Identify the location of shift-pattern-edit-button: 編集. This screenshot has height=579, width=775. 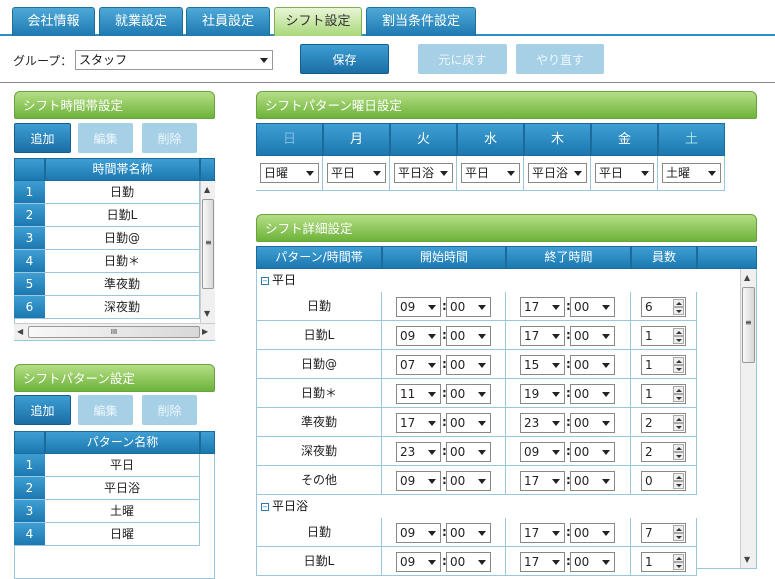
(105, 410).